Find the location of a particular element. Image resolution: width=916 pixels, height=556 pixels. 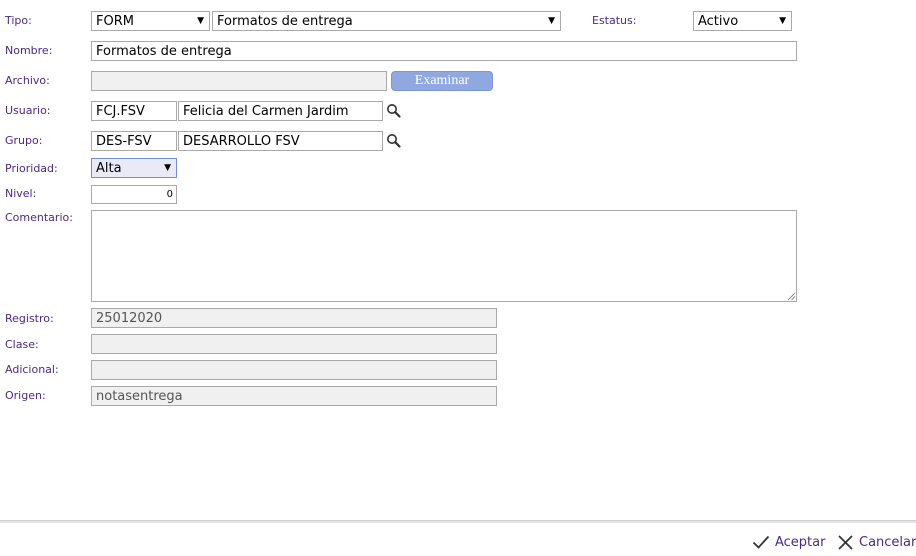

usuario-code-input: FCJ.FSV is located at coordinates (134, 111).